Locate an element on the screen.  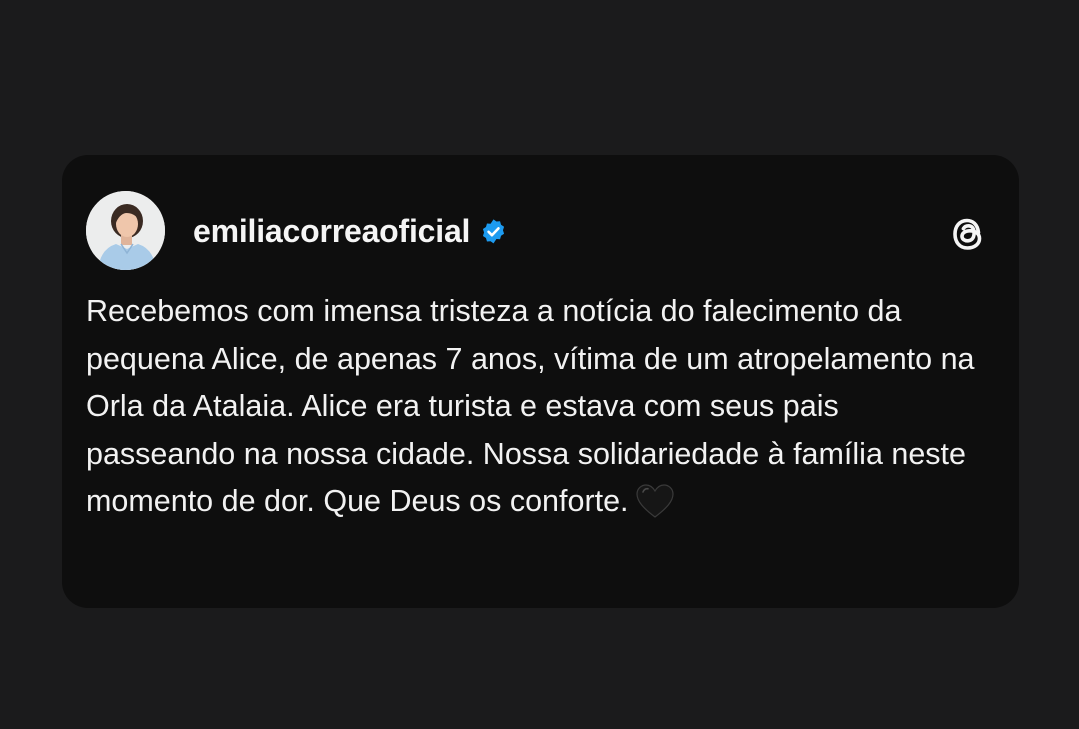
avatar is located at coordinates (125, 230).